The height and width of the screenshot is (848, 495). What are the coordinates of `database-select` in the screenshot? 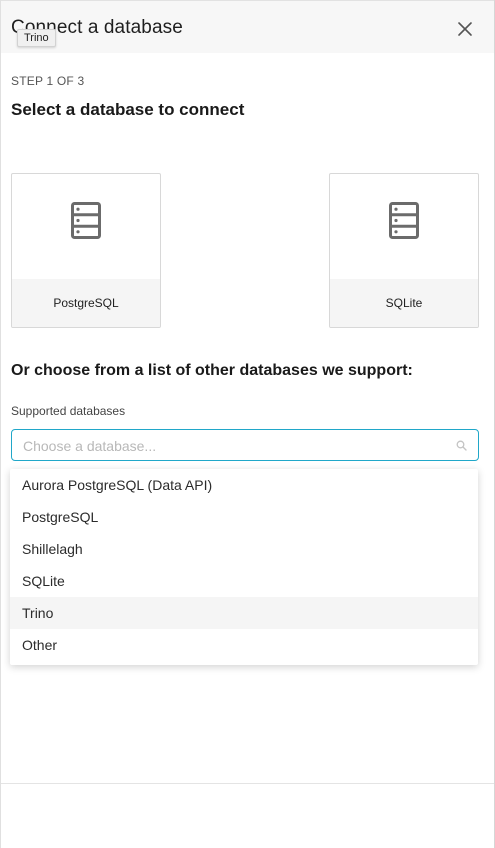 It's located at (245, 445).